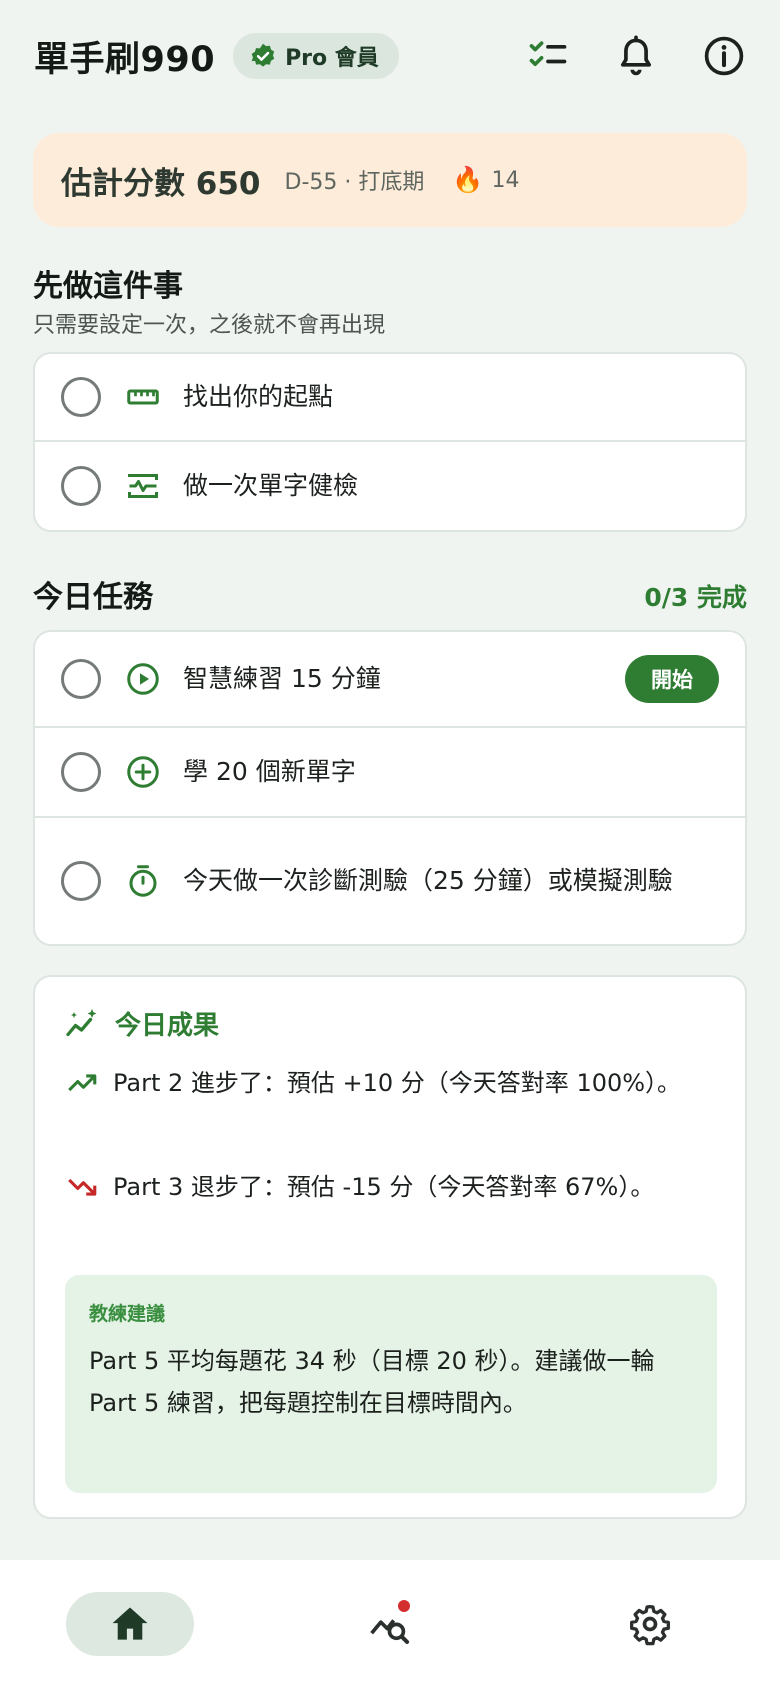 The image size is (780, 1688). I want to click on task-label: 今天做一次診斷測驗（25 分鐘）或模擬測驗, so click(428, 880).